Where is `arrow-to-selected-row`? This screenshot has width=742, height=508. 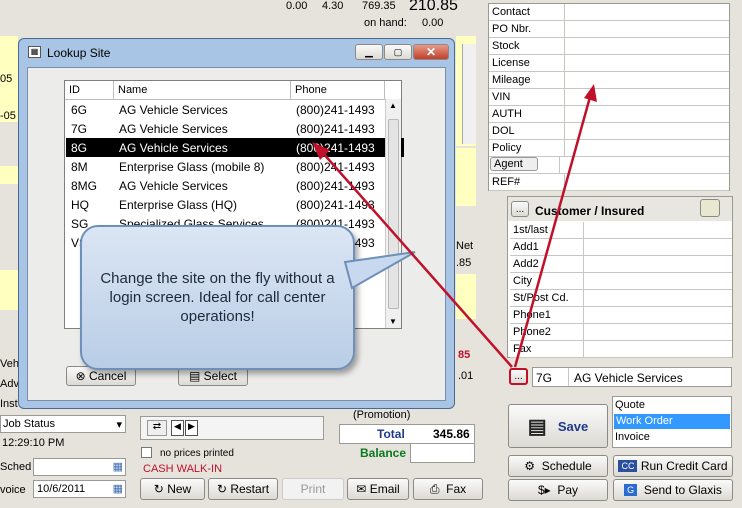 arrow-to-selected-row is located at coordinates (417, 259).